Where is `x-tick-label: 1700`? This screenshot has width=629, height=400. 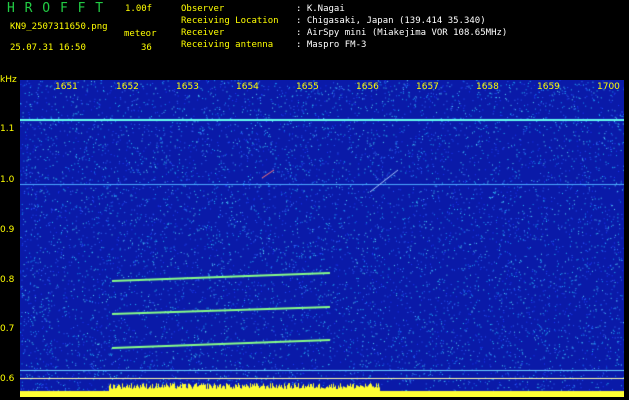
x-tick-label: 1700 is located at coordinates (608, 87).